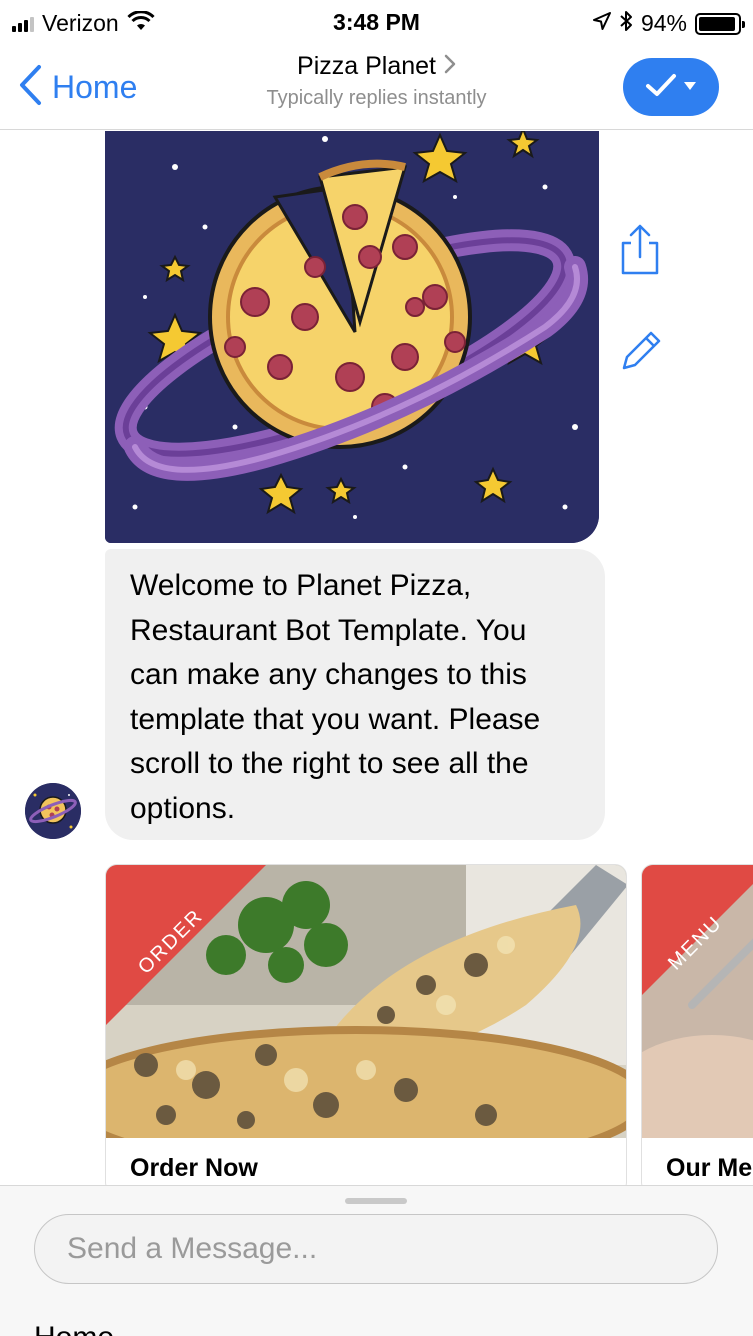  What do you see at coordinates (74, 1328) in the screenshot?
I see `persistent-menu-item-home: Home` at bounding box center [74, 1328].